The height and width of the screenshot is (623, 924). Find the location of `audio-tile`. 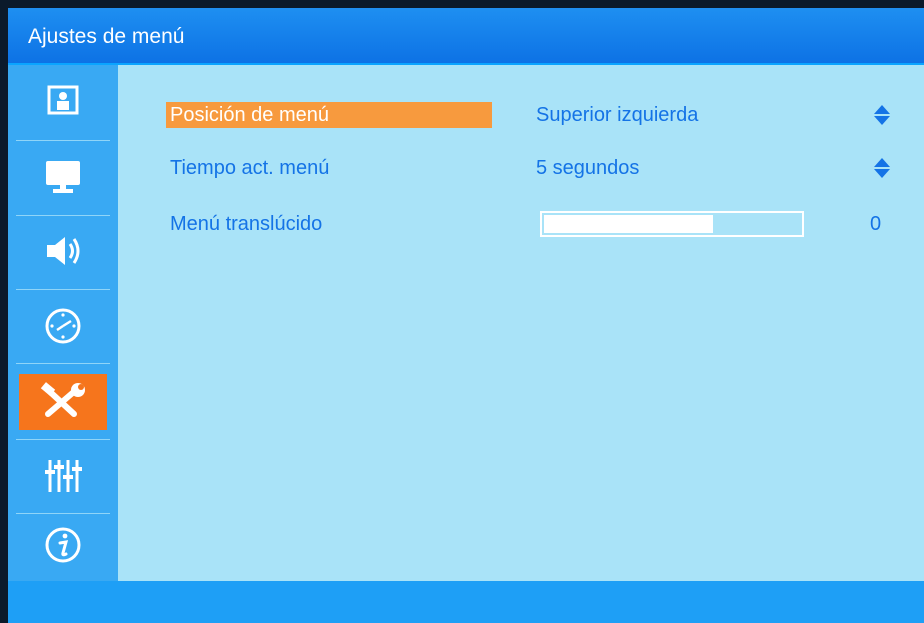

audio-tile is located at coordinates (63, 251).